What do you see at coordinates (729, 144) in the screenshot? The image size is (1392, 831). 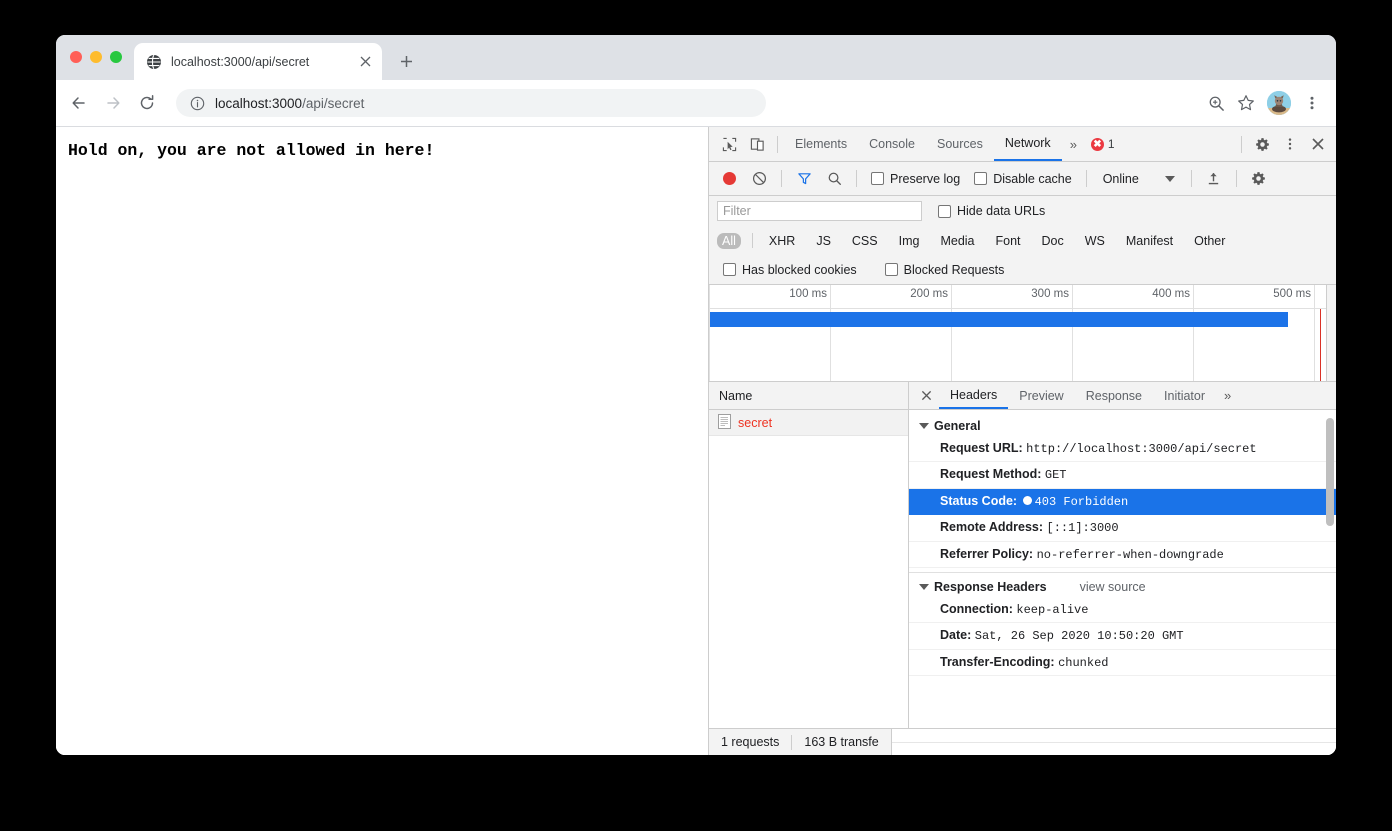 I see `inspect-cursor-icon` at bounding box center [729, 144].